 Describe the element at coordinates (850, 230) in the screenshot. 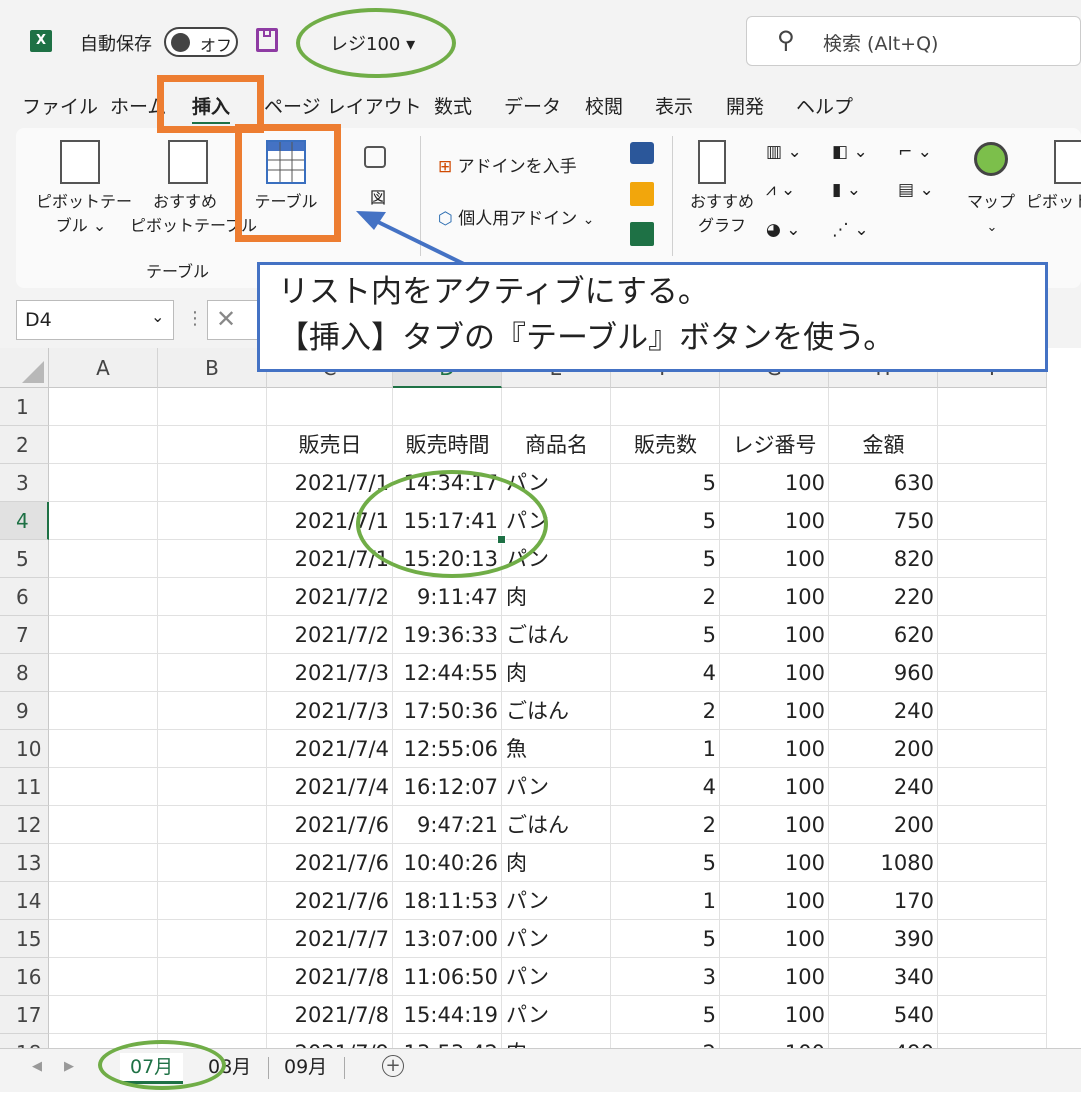

I see `scatter-chart-button: ⋰ ⌄` at that location.